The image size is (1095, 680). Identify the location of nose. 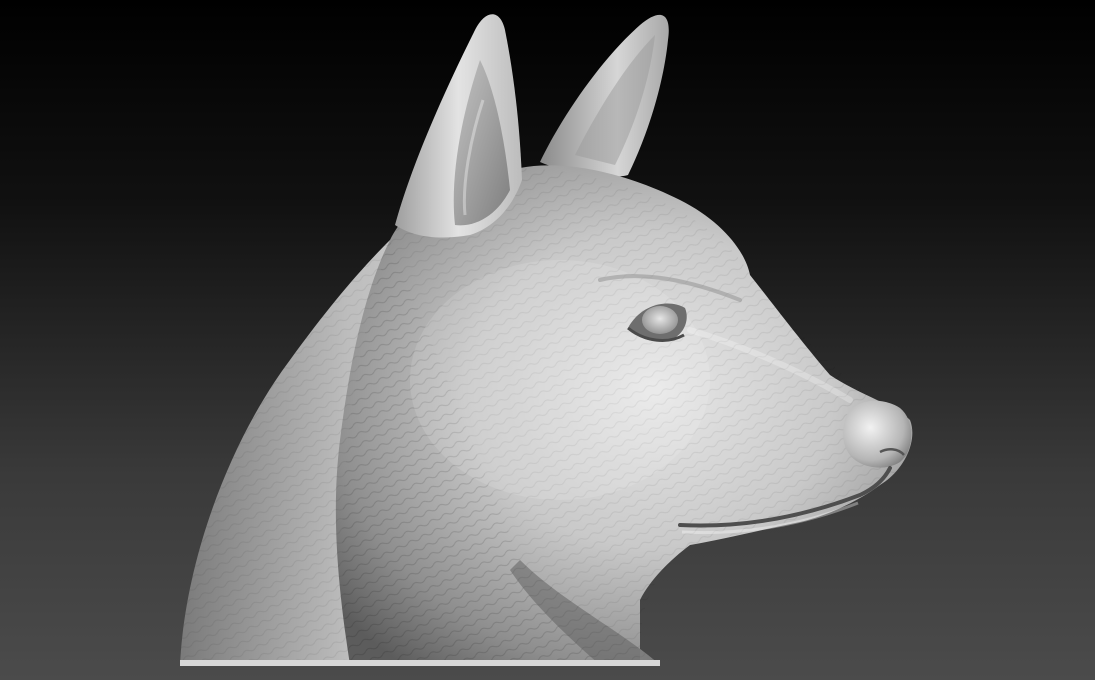
(877, 434).